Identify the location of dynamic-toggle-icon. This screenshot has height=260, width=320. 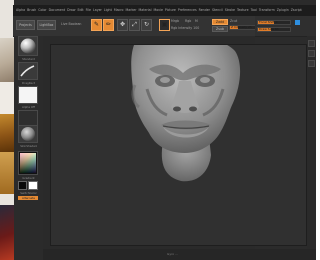
(297, 22).